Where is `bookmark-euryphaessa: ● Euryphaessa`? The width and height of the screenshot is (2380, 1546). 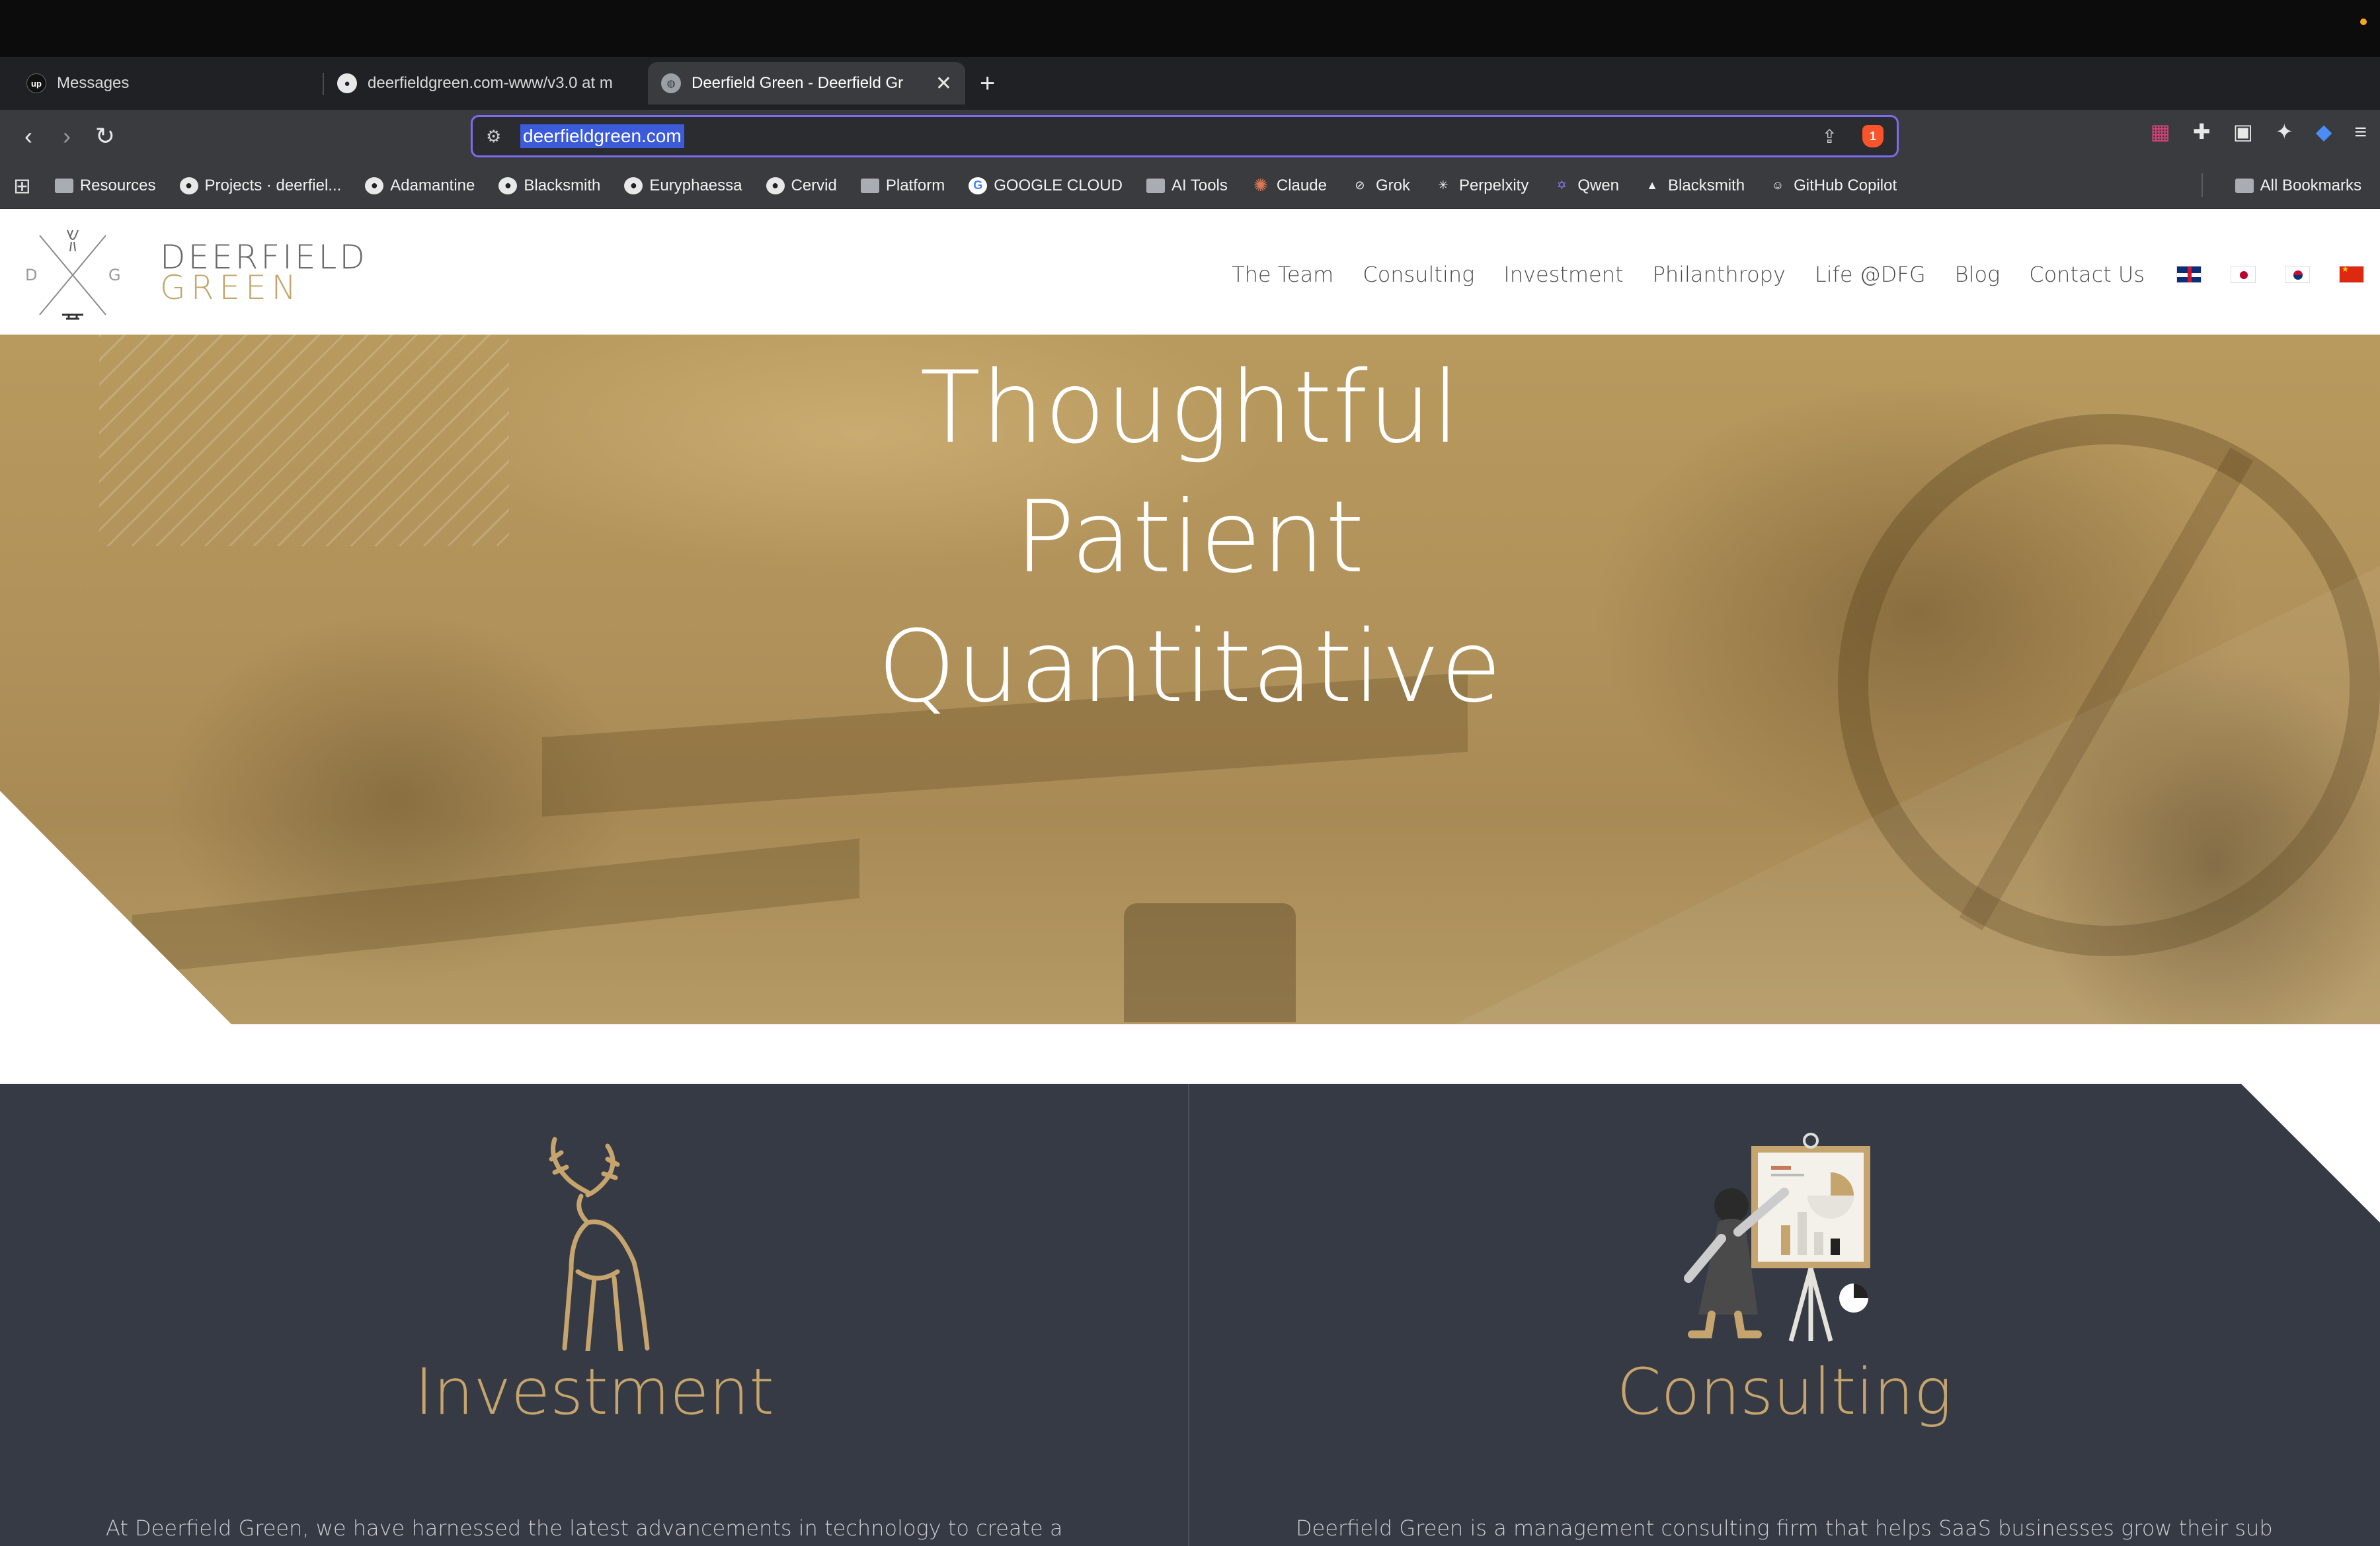 bookmark-euryphaessa: ● Euryphaessa is located at coordinates (683, 186).